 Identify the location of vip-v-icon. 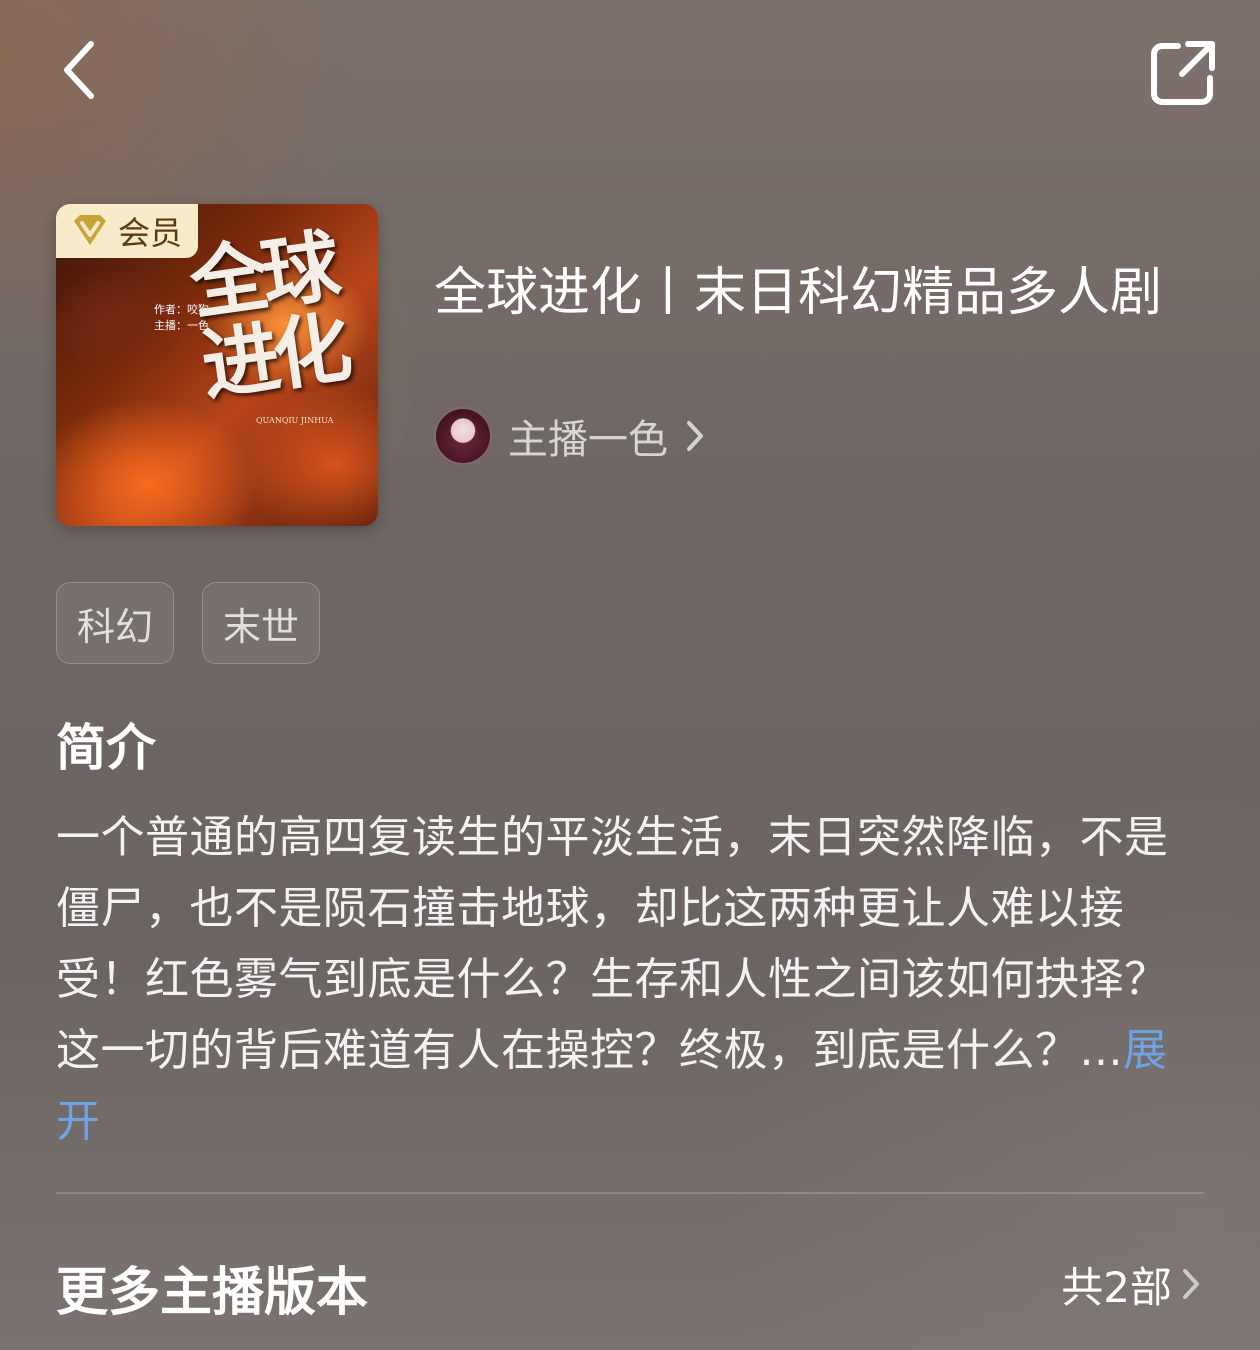
(90, 230).